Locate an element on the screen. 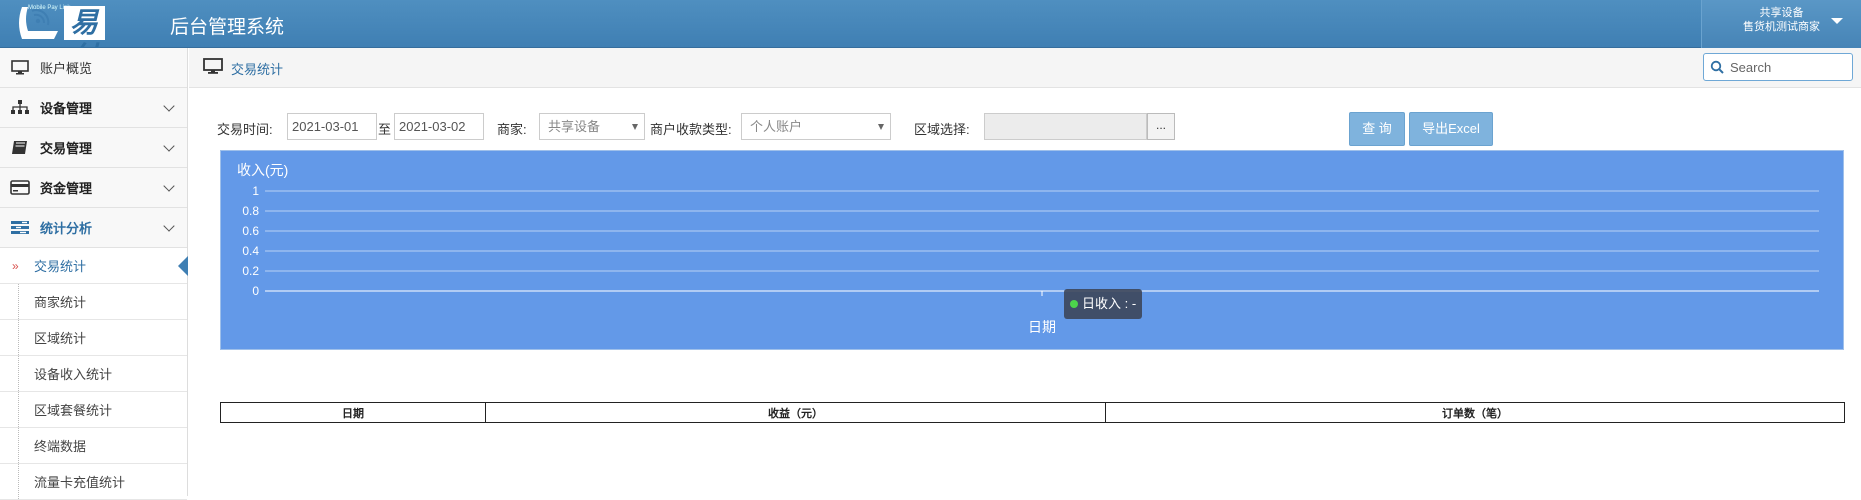 The width and height of the screenshot is (1861, 500). date-separator: 至 is located at coordinates (385, 129).